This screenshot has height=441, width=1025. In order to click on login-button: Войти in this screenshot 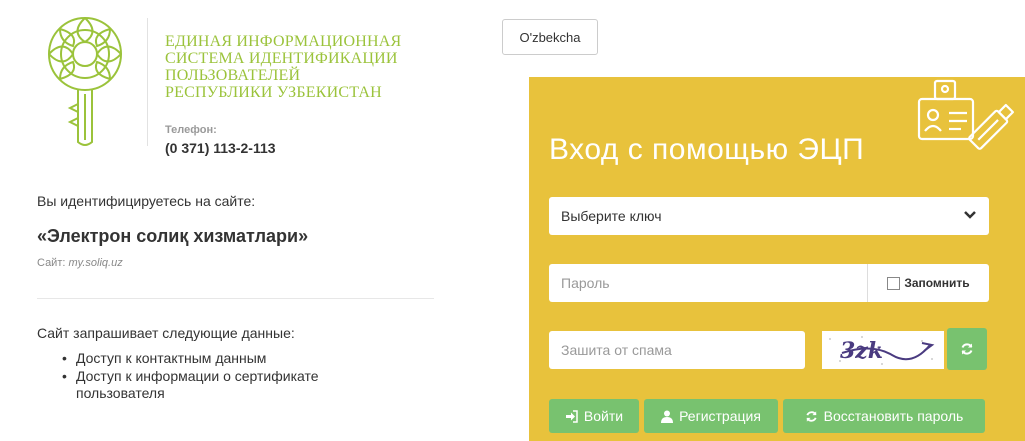, I will do `click(594, 416)`.